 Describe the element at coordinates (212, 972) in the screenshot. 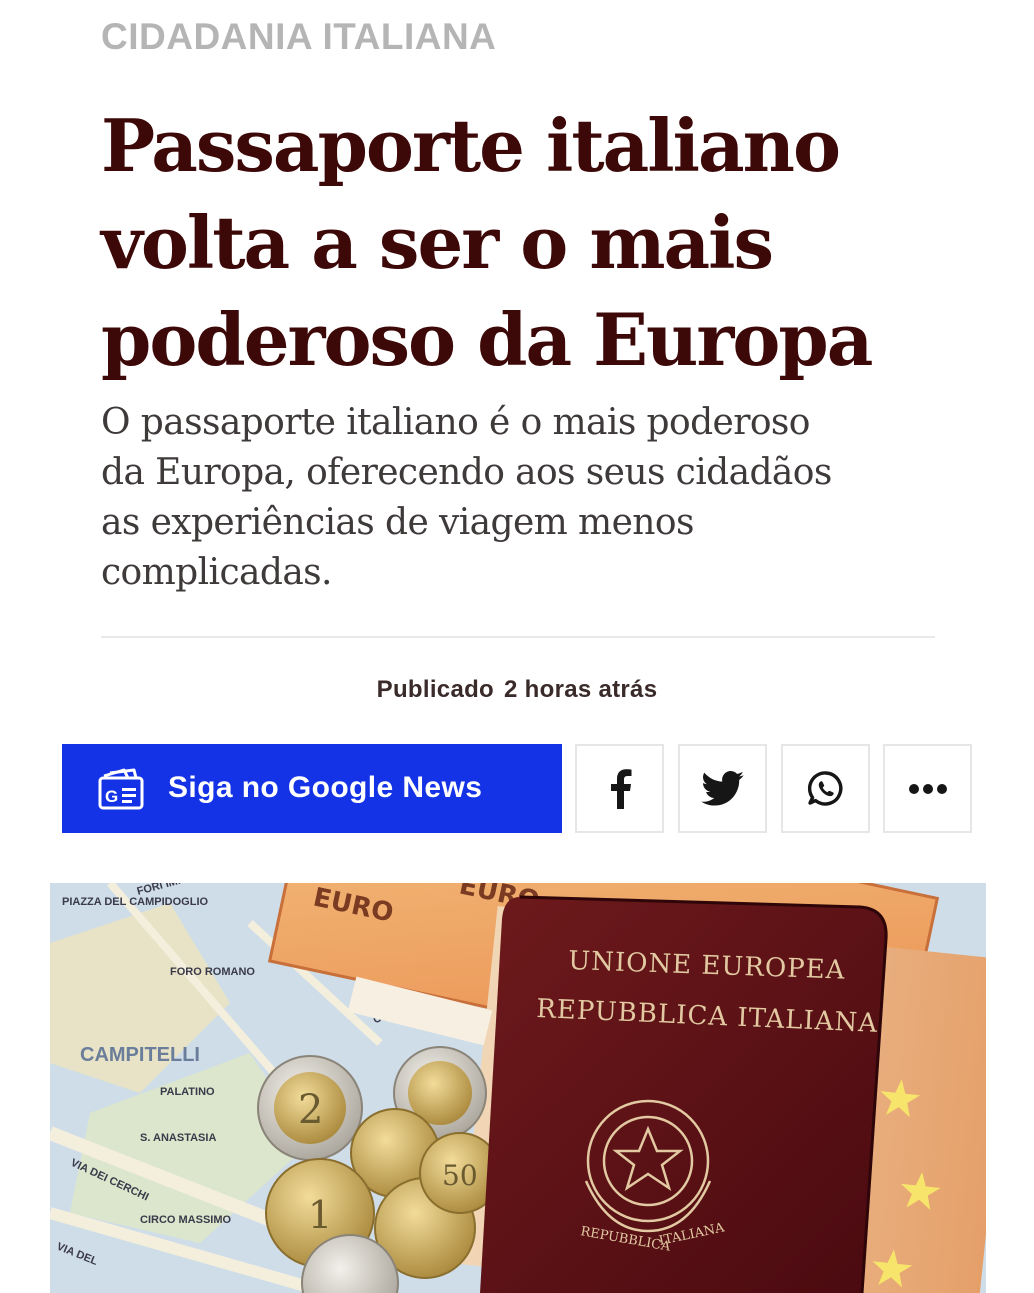

I see `map-label: FORO ROMANO` at that location.